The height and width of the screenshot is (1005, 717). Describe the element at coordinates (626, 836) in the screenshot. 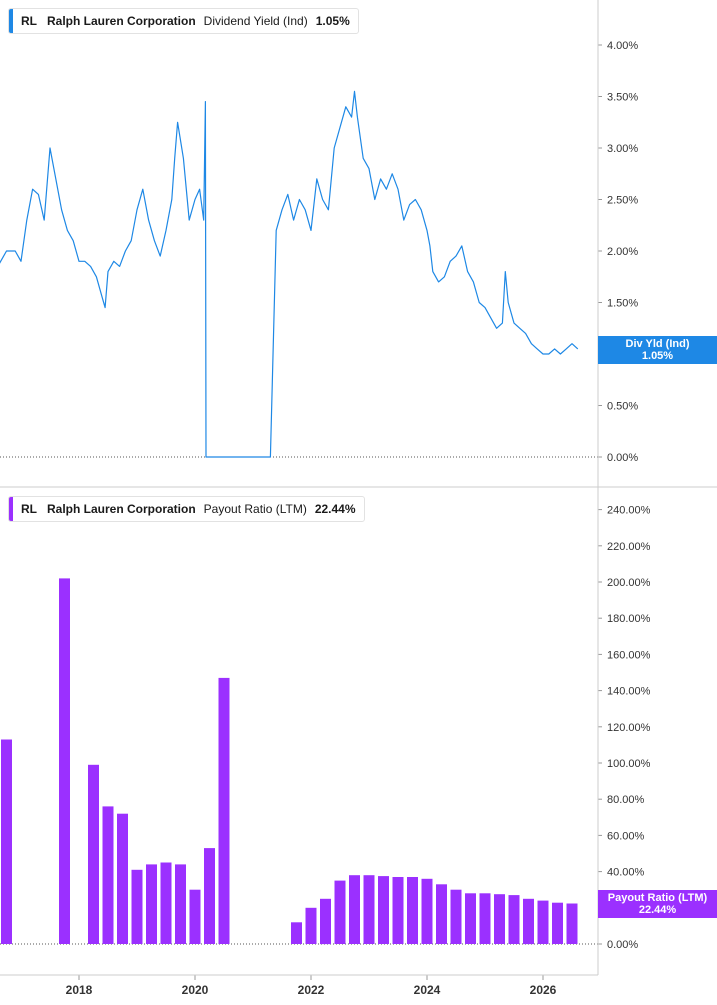

I see `y-tick-label: 60.00%` at that location.